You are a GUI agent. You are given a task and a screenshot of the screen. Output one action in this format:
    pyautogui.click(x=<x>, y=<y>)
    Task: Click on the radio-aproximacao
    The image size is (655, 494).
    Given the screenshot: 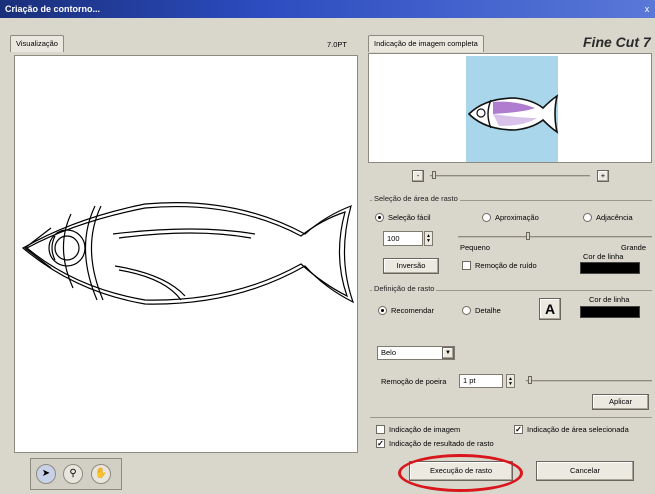 What is the action you would take?
    pyautogui.click(x=486, y=217)
    